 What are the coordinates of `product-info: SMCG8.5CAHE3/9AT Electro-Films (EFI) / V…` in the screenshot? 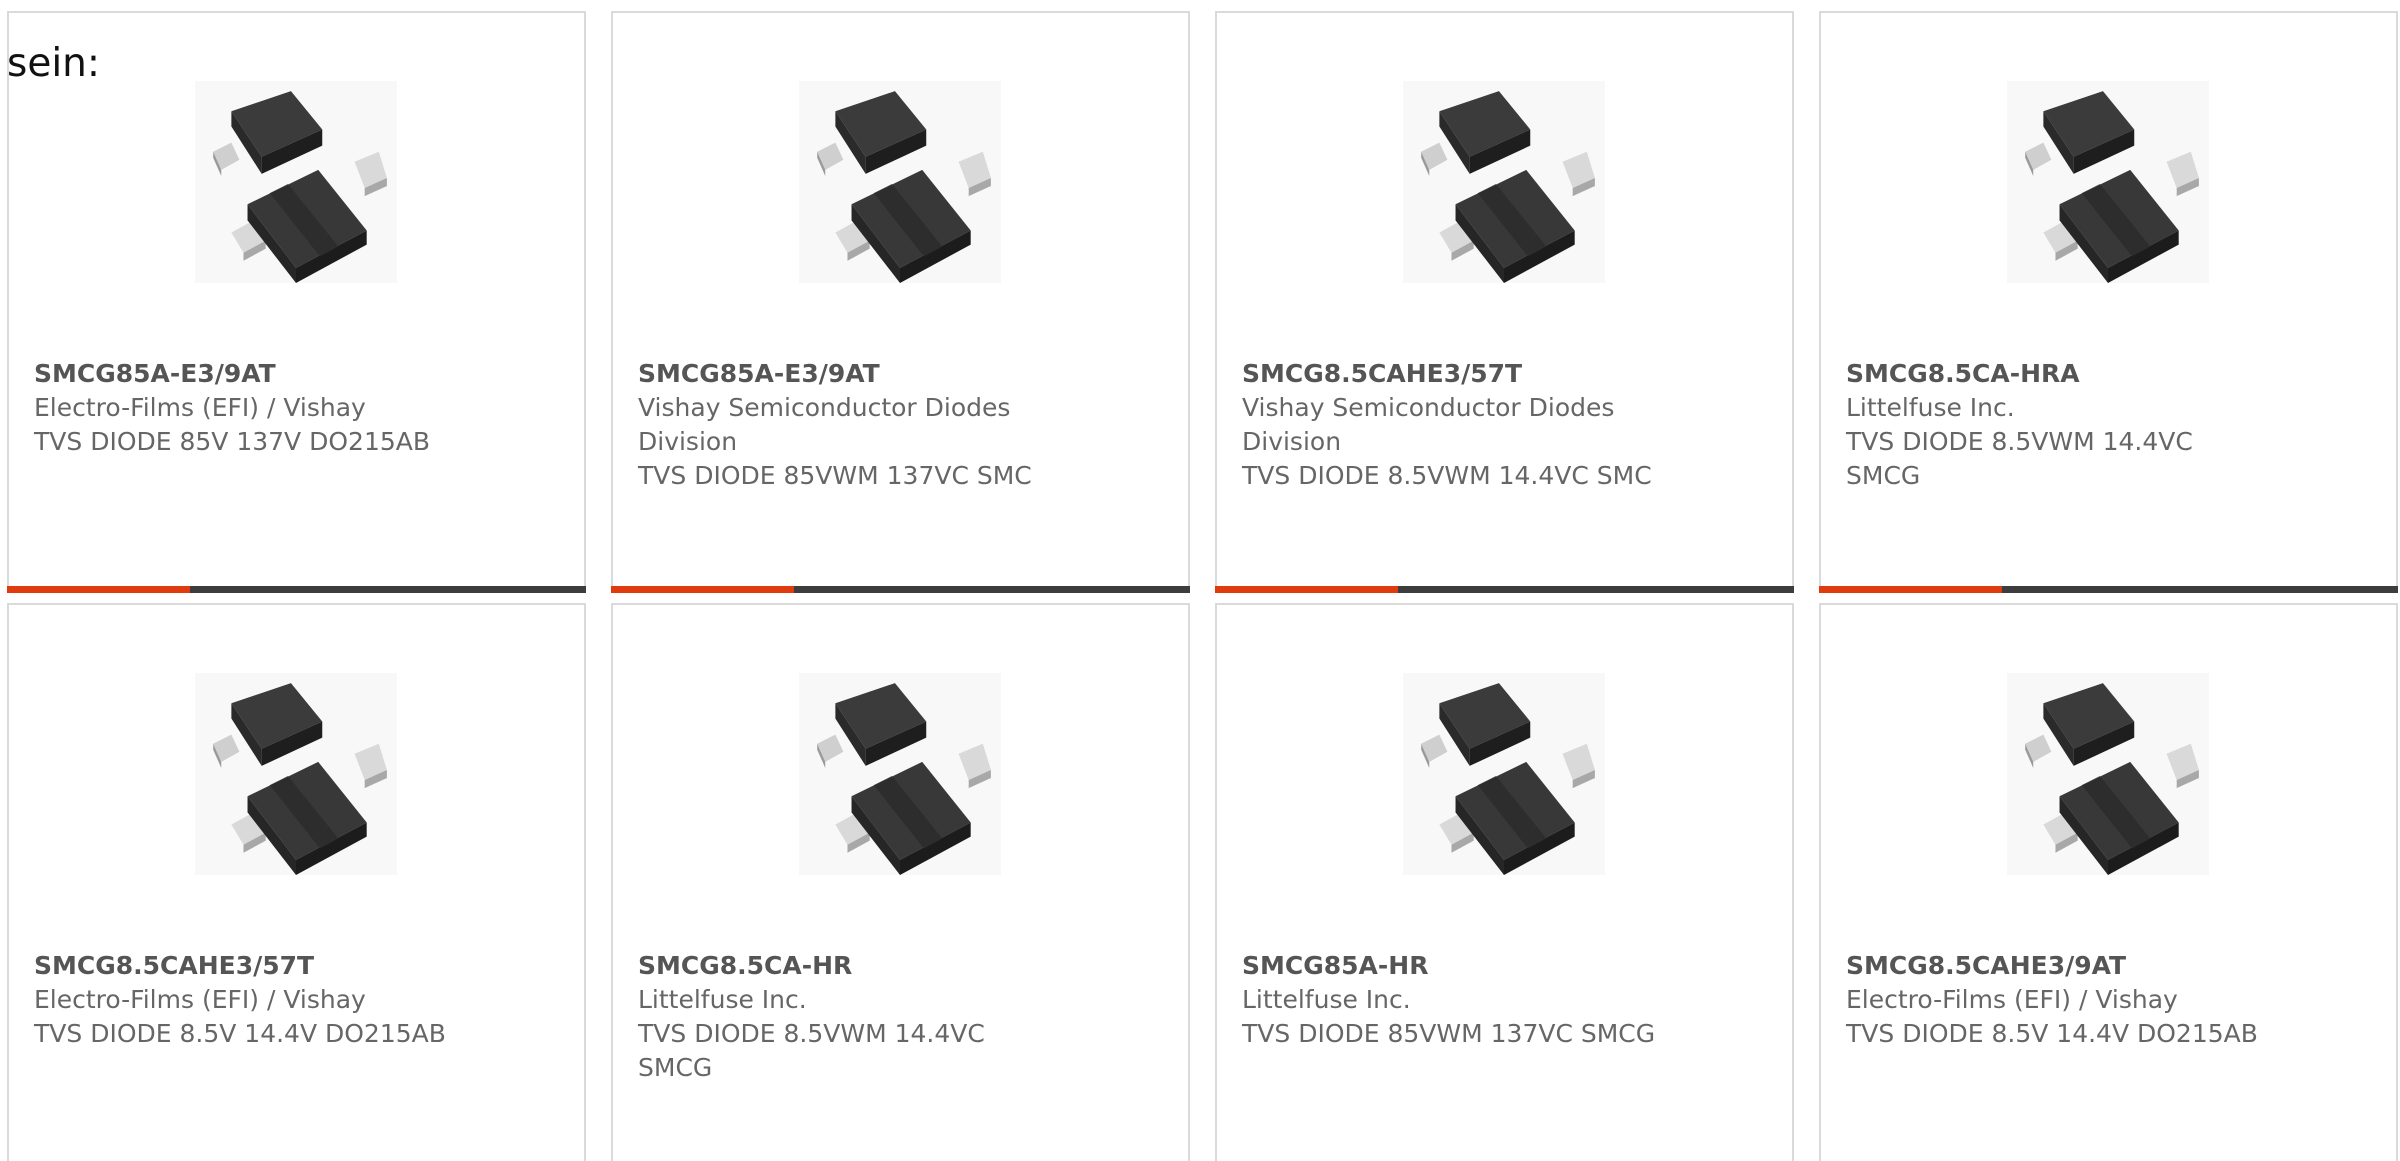 It's located at (2056, 1000).